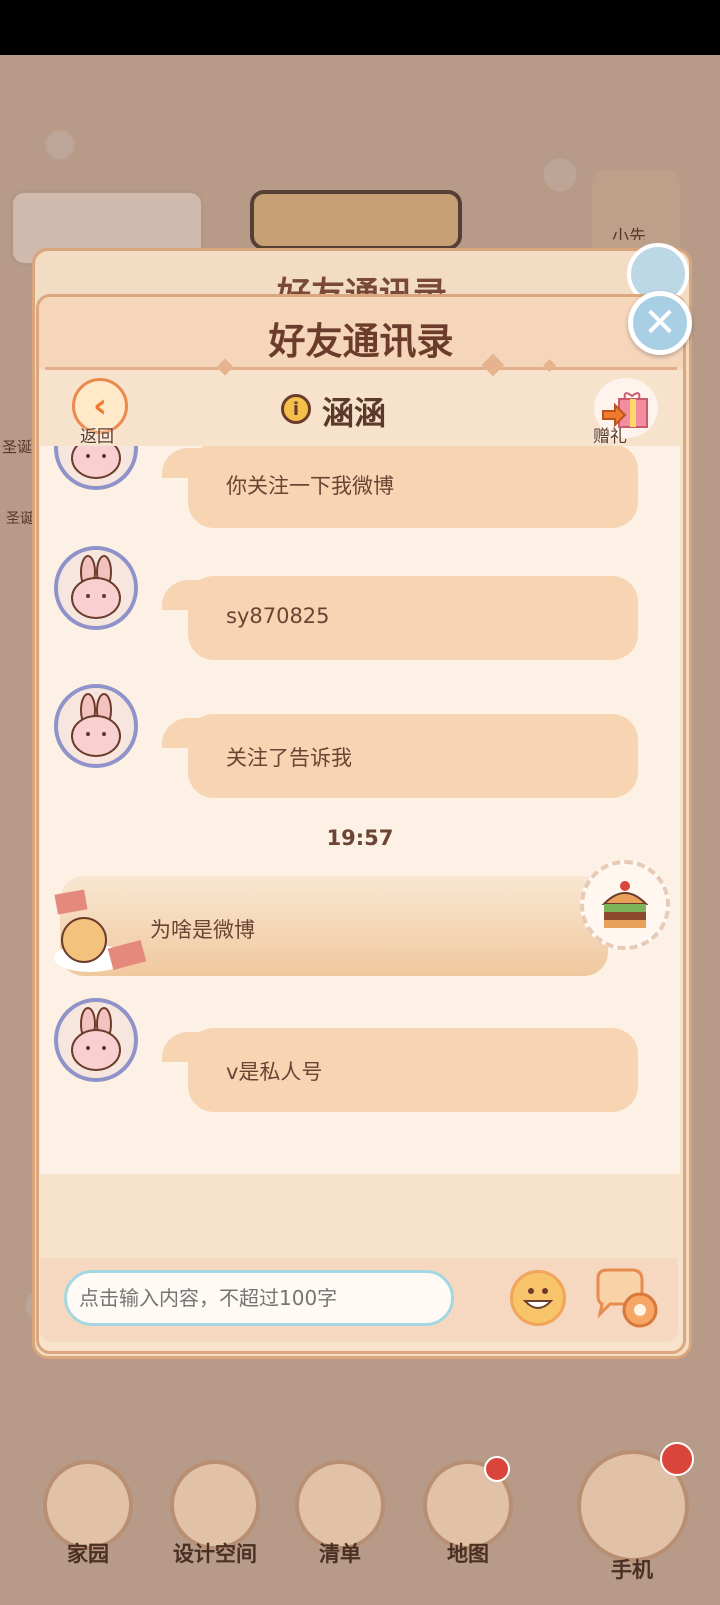  What do you see at coordinates (215, 1554) in the screenshot?
I see `nav-design-space-label: 设计空间` at bounding box center [215, 1554].